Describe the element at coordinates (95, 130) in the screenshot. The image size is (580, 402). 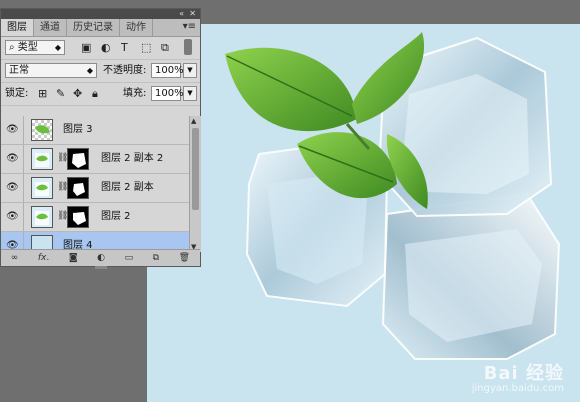
I see `layer-row: 👁︎ 图层 3` at that location.